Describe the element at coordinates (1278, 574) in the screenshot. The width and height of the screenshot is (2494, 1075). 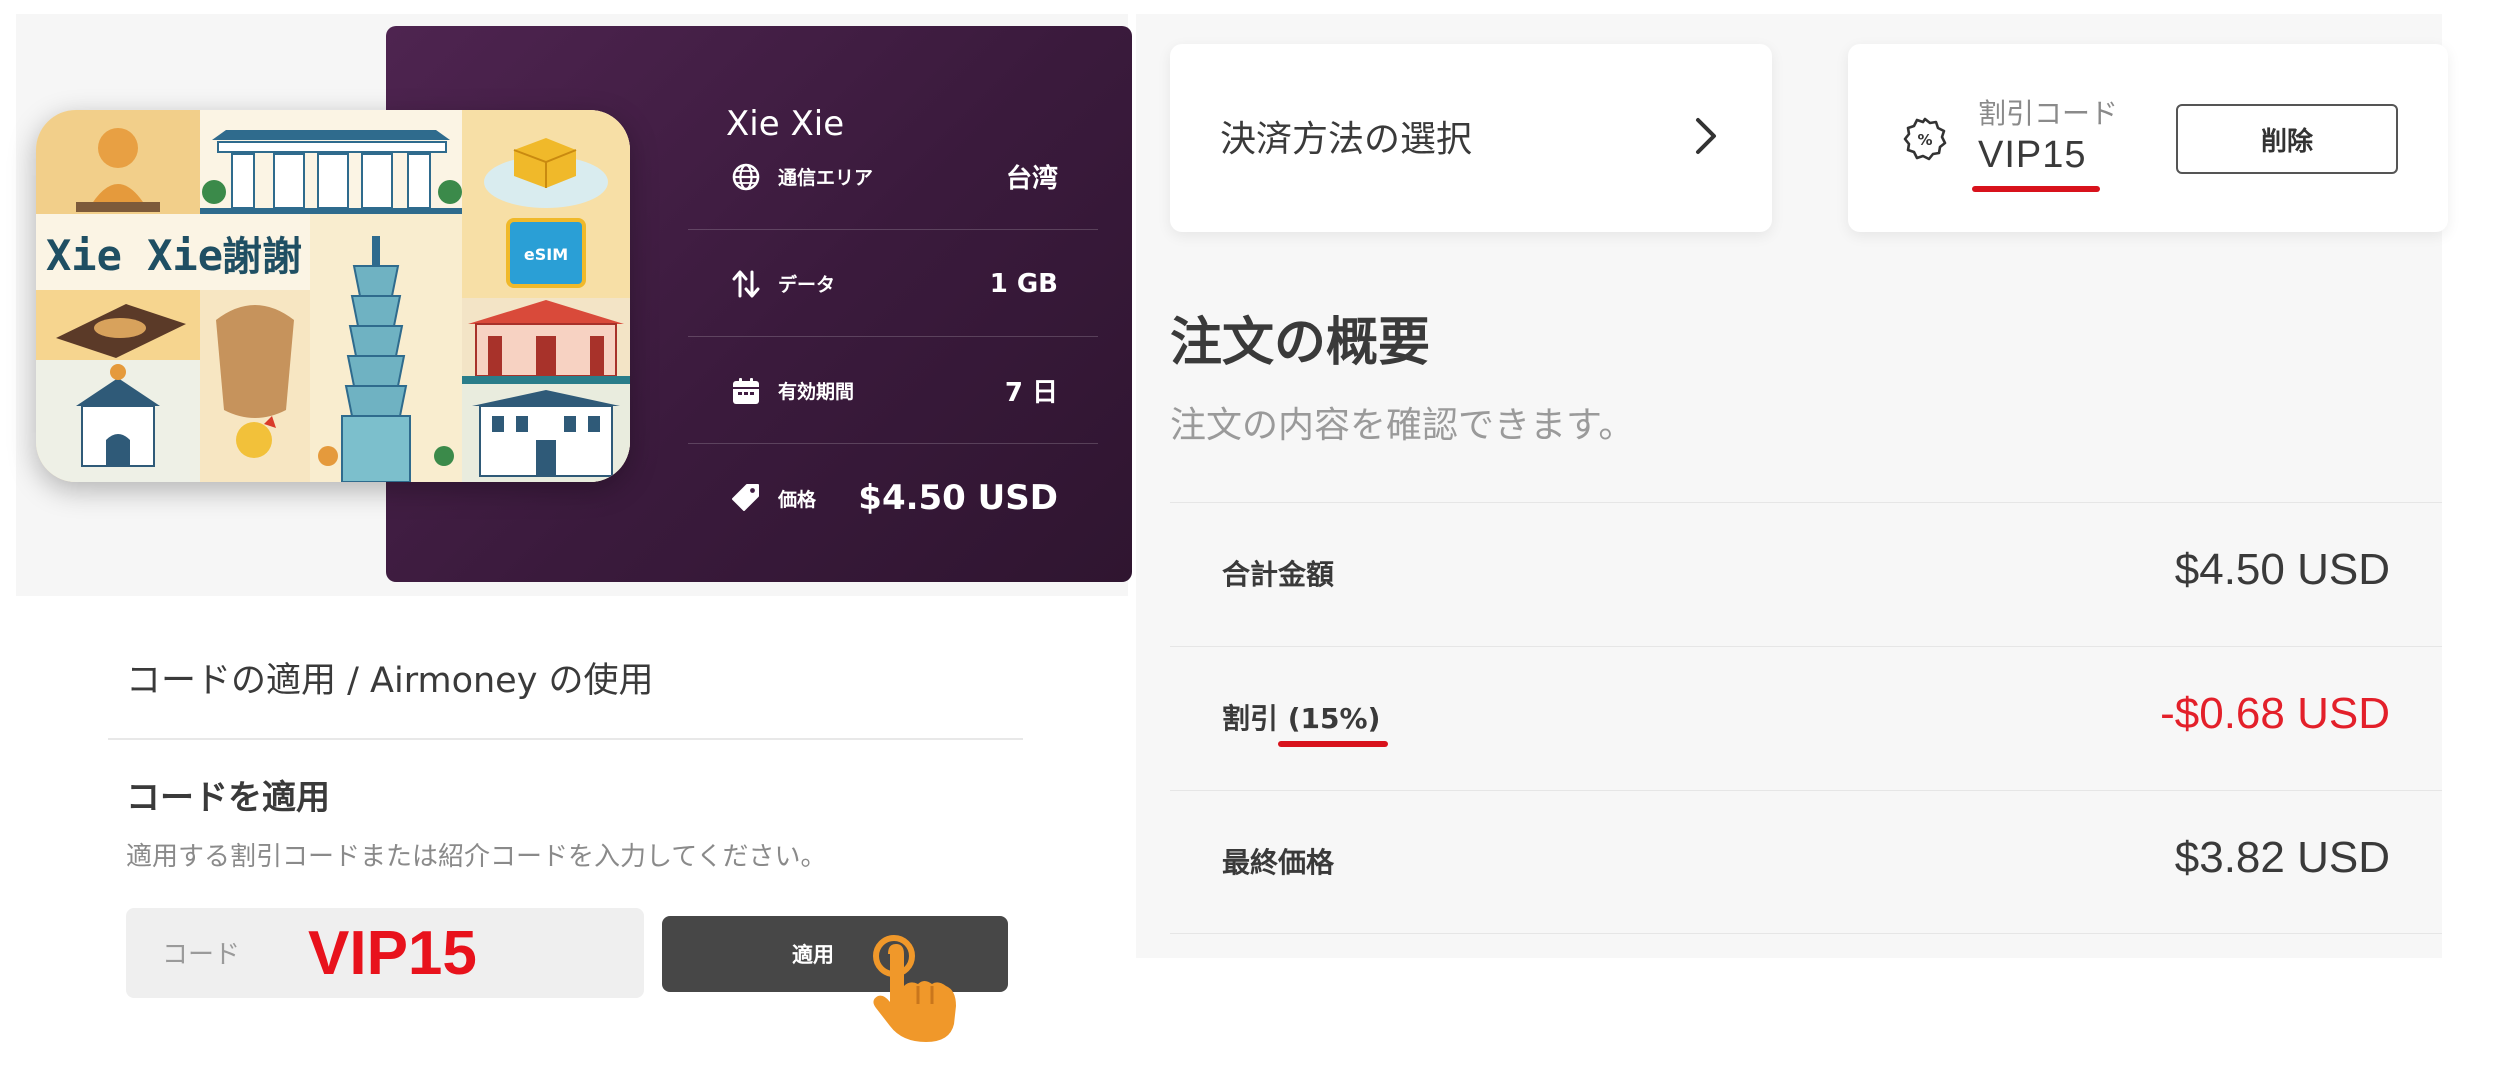
I see `subtotal-label: 合計金額` at that location.